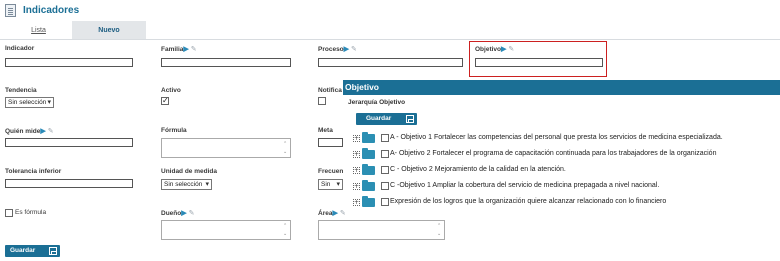 This screenshot has width=780, height=261. What do you see at coordinates (31, 212) in the screenshot?
I see `es-formula-label: Es fórmula` at bounding box center [31, 212].